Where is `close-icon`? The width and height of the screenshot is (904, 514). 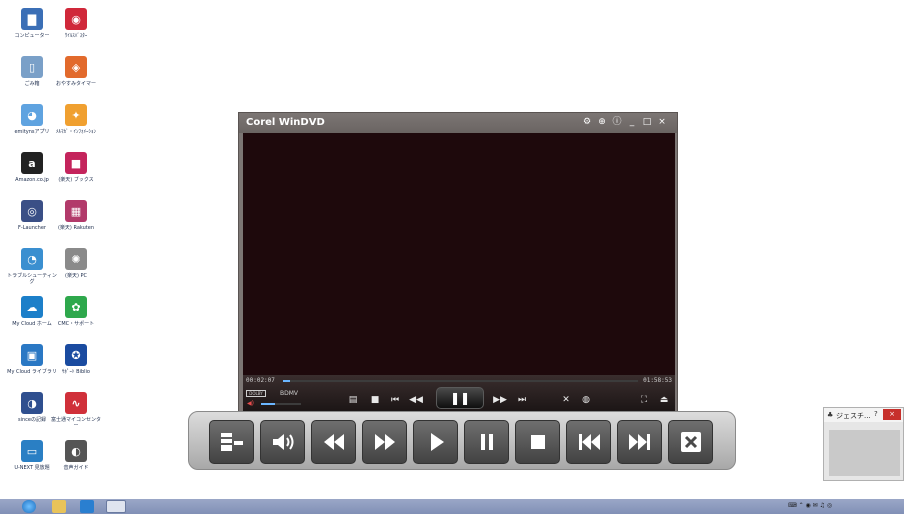 close-icon is located at coordinates (690, 442).